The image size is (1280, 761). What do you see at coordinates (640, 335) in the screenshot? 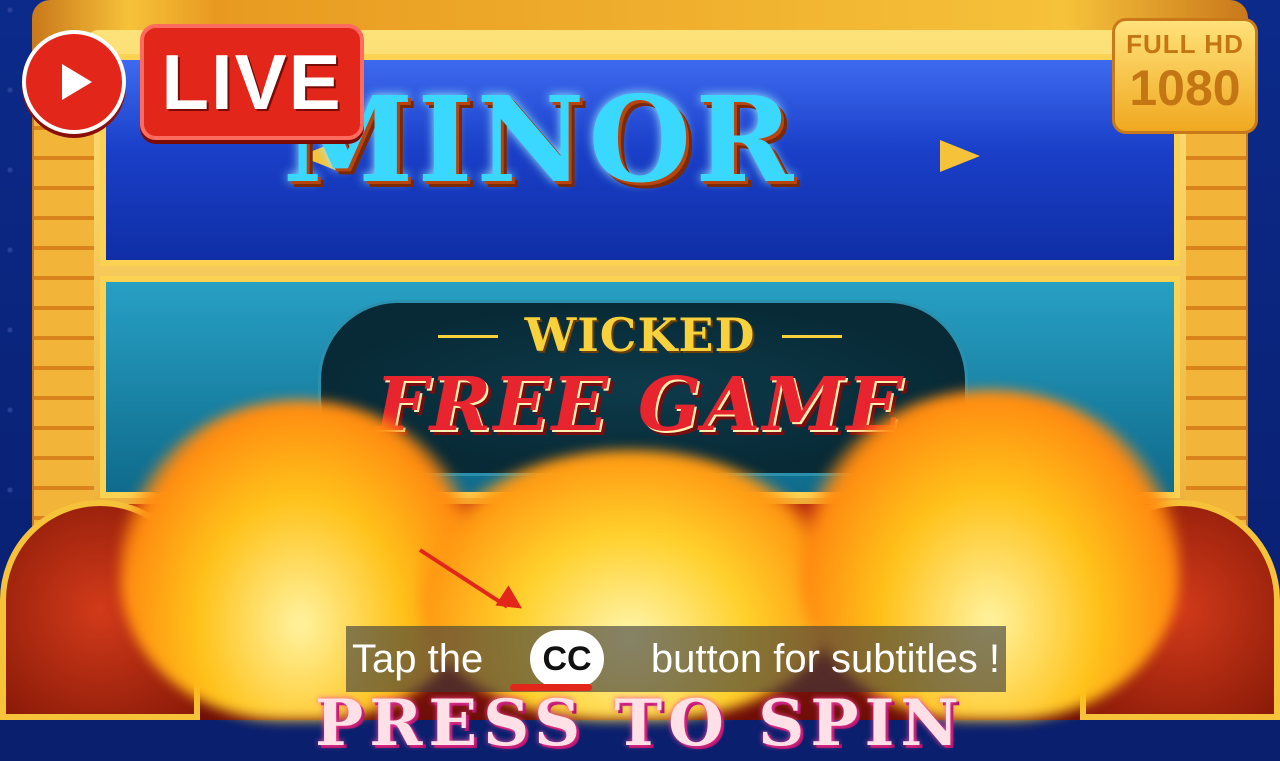
I see `feature-subtitle: WICKED` at bounding box center [640, 335].